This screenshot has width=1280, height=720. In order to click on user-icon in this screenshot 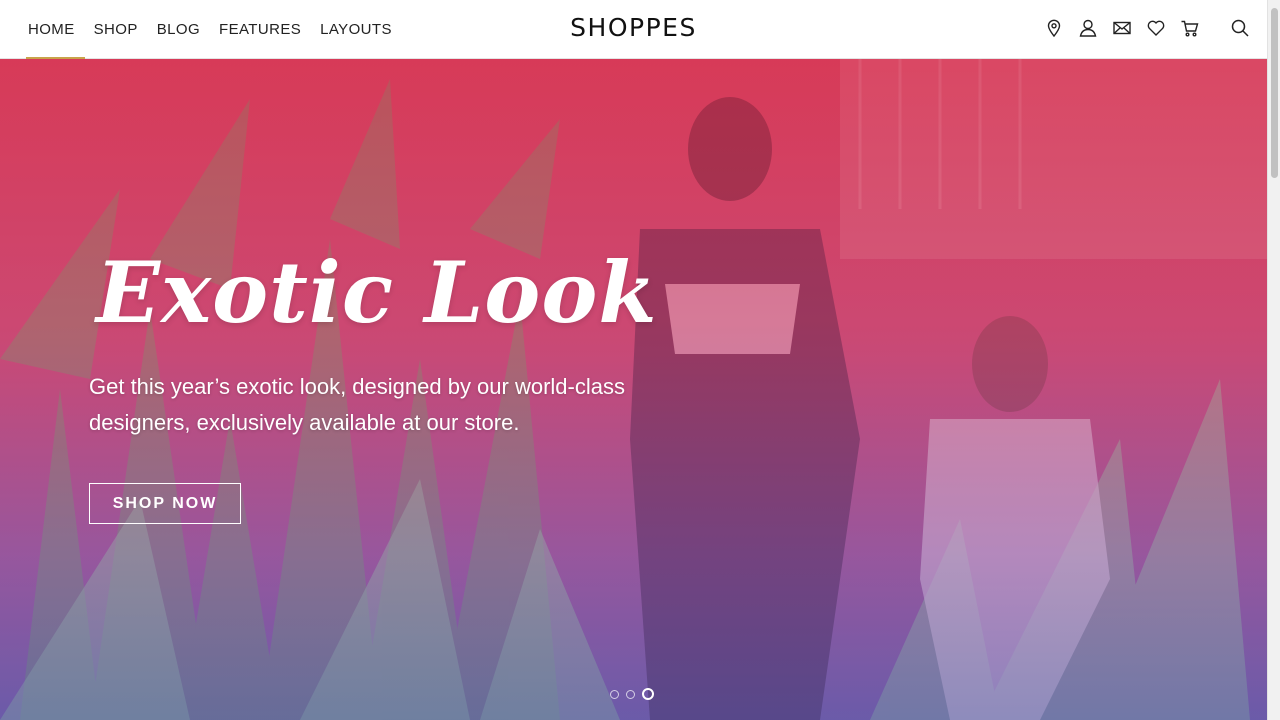, I will do `click(1088, 28)`.